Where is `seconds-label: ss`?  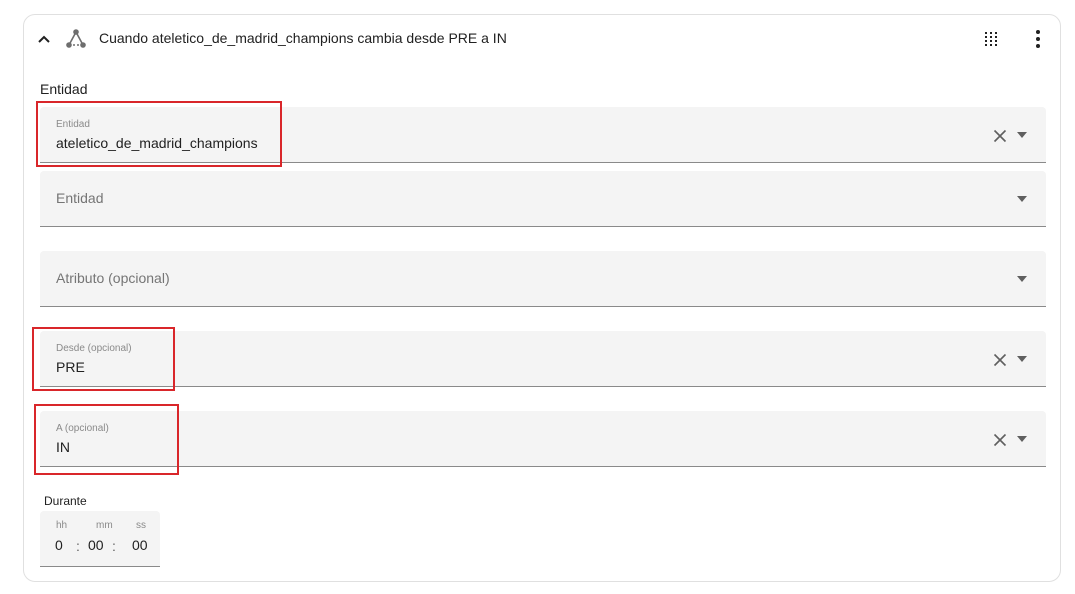 seconds-label: ss is located at coordinates (141, 525).